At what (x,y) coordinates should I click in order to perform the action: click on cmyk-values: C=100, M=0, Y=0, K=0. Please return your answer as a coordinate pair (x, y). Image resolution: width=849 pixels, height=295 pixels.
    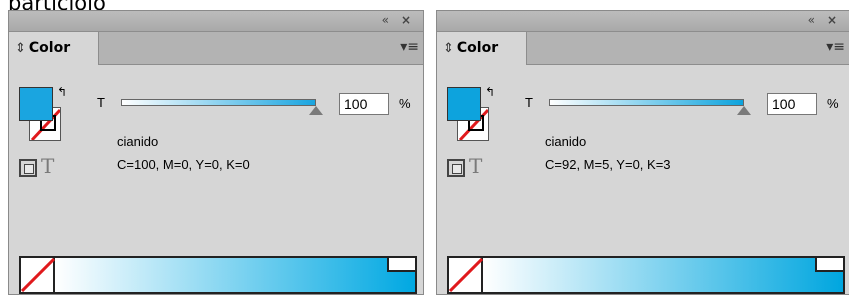
    Looking at the image, I should click on (183, 164).